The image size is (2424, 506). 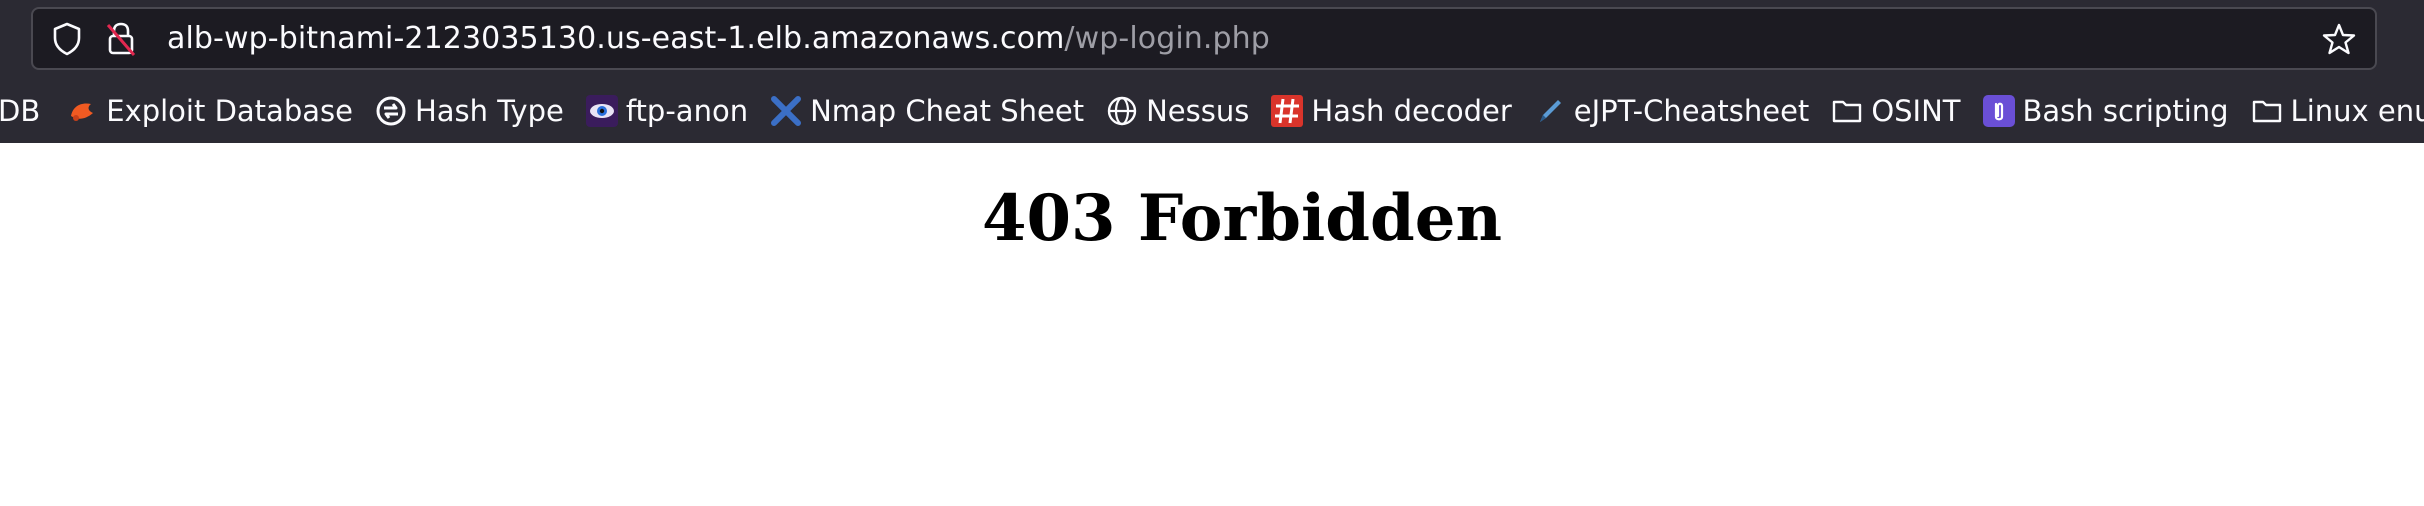 I want to click on bookmark-ftp-anon: ftp-anon, so click(x=667, y=111).